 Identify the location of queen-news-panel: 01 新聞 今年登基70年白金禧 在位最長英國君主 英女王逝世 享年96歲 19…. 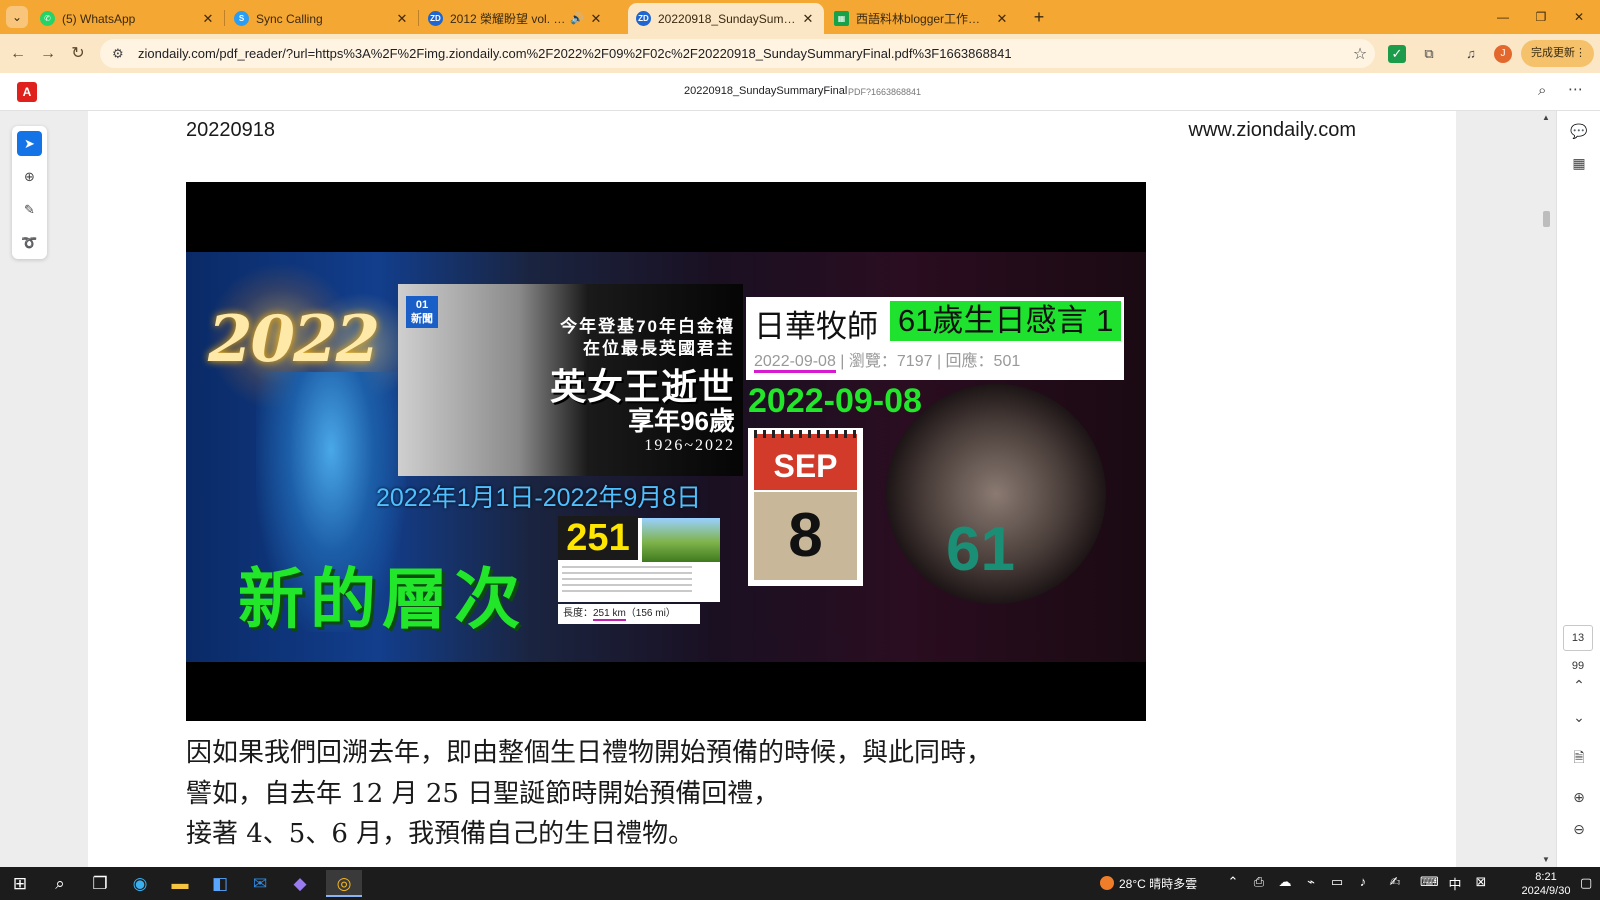
(570, 380).